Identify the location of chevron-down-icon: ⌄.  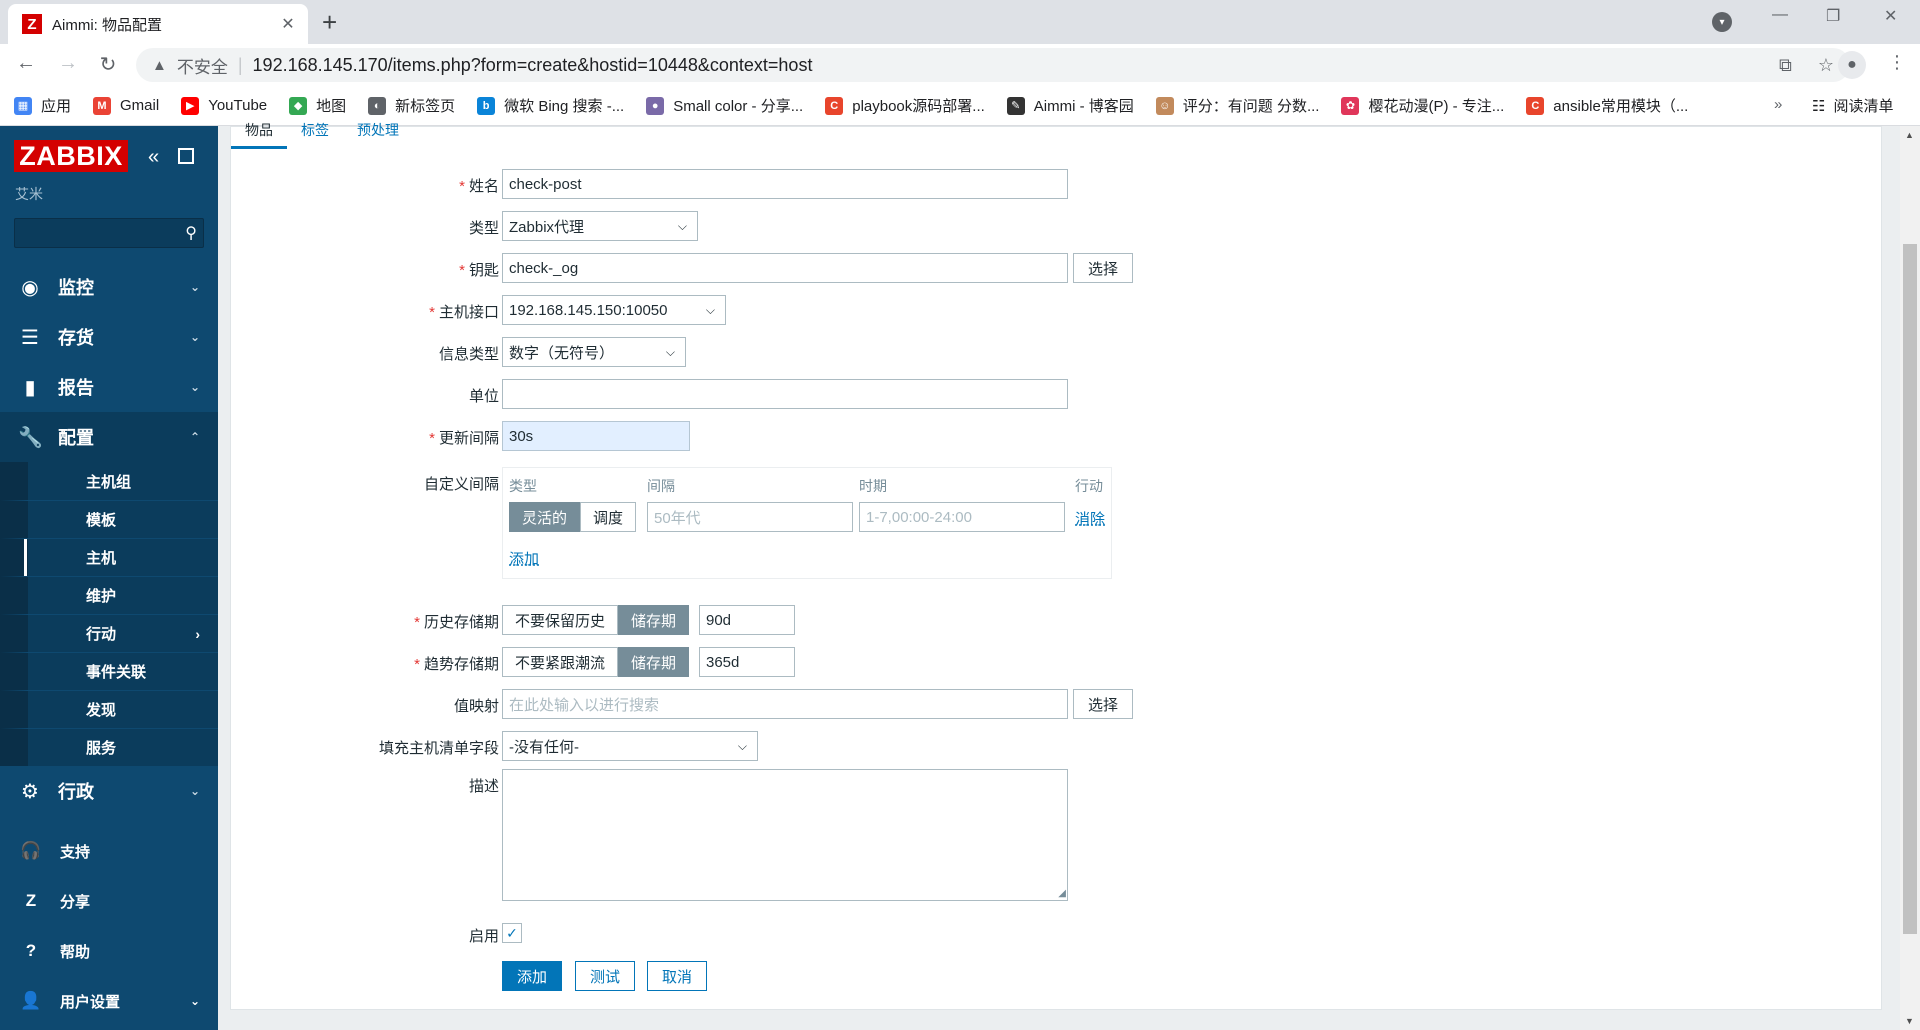
(194, 1001).